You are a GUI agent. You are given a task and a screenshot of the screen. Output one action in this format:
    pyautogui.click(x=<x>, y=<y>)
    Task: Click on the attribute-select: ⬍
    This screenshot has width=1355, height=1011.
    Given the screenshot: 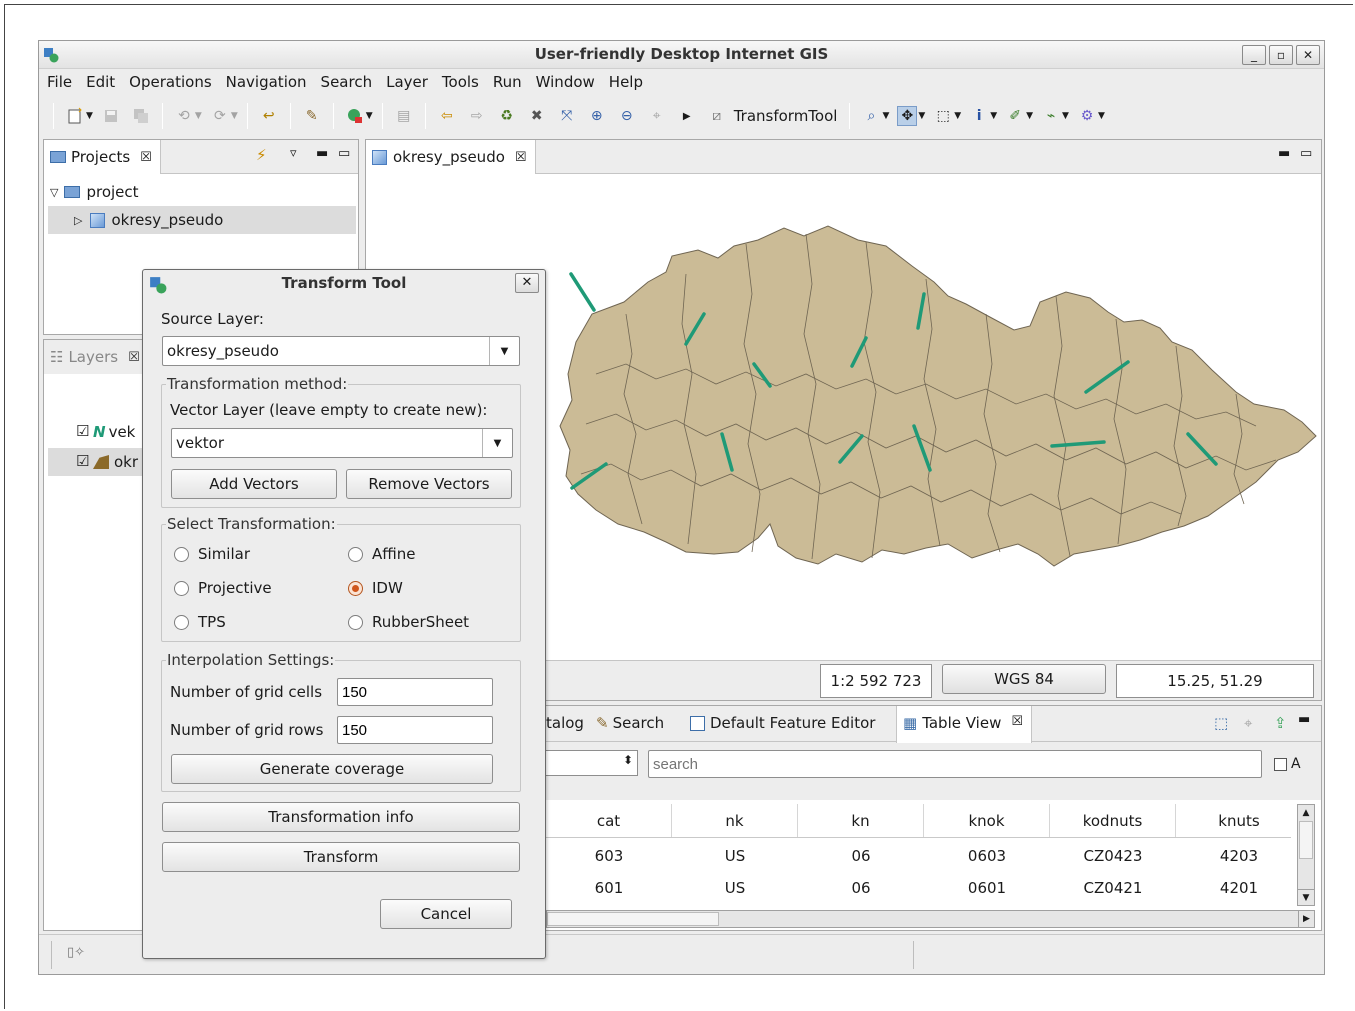 What is the action you would take?
    pyautogui.click(x=592, y=763)
    